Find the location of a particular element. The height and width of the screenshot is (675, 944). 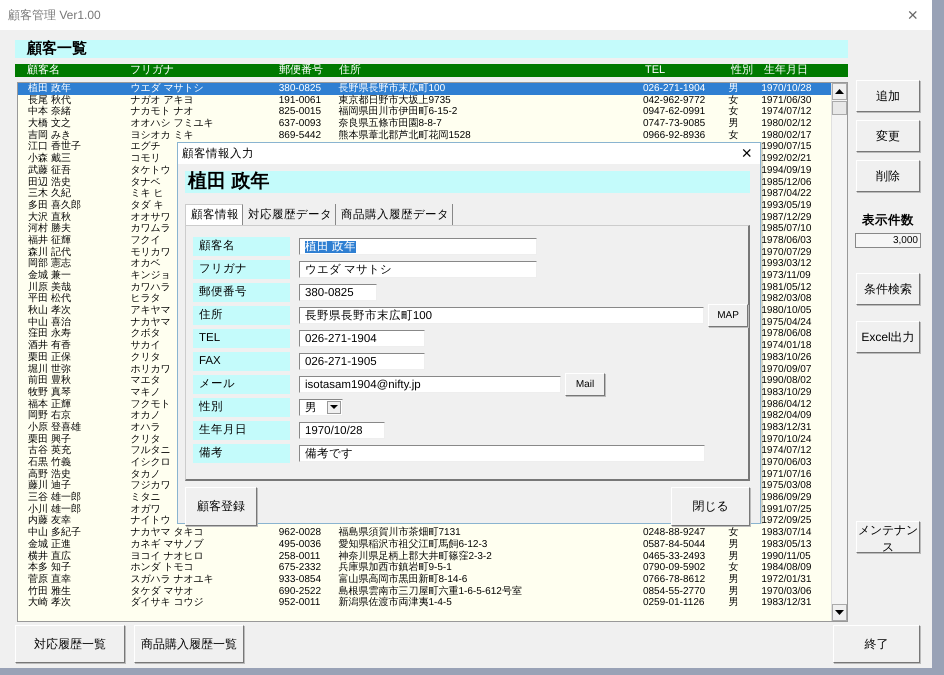

exit-button: 終了 is located at coordinates (876, 644).